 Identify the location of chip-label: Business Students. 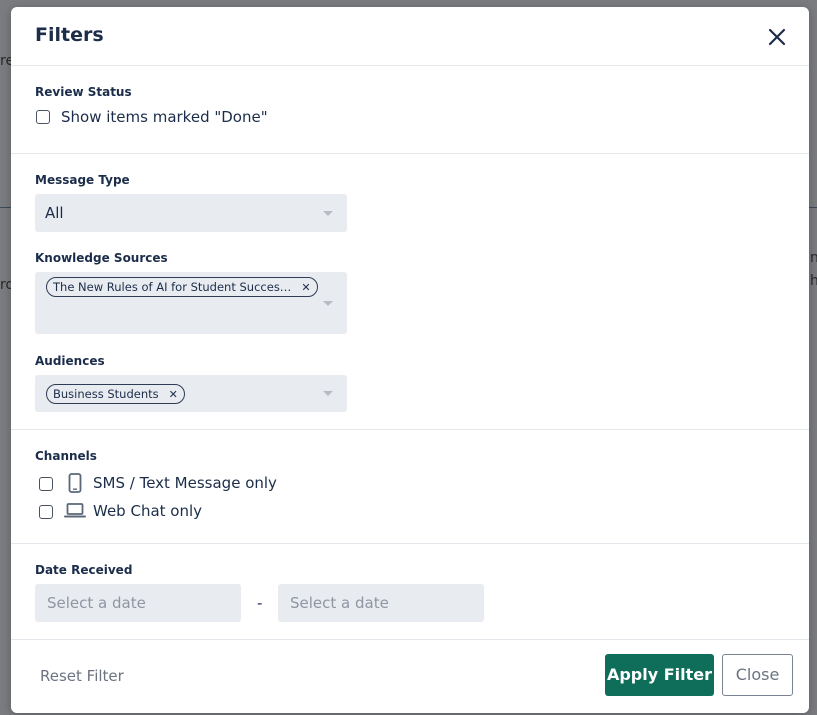
(106, 394).